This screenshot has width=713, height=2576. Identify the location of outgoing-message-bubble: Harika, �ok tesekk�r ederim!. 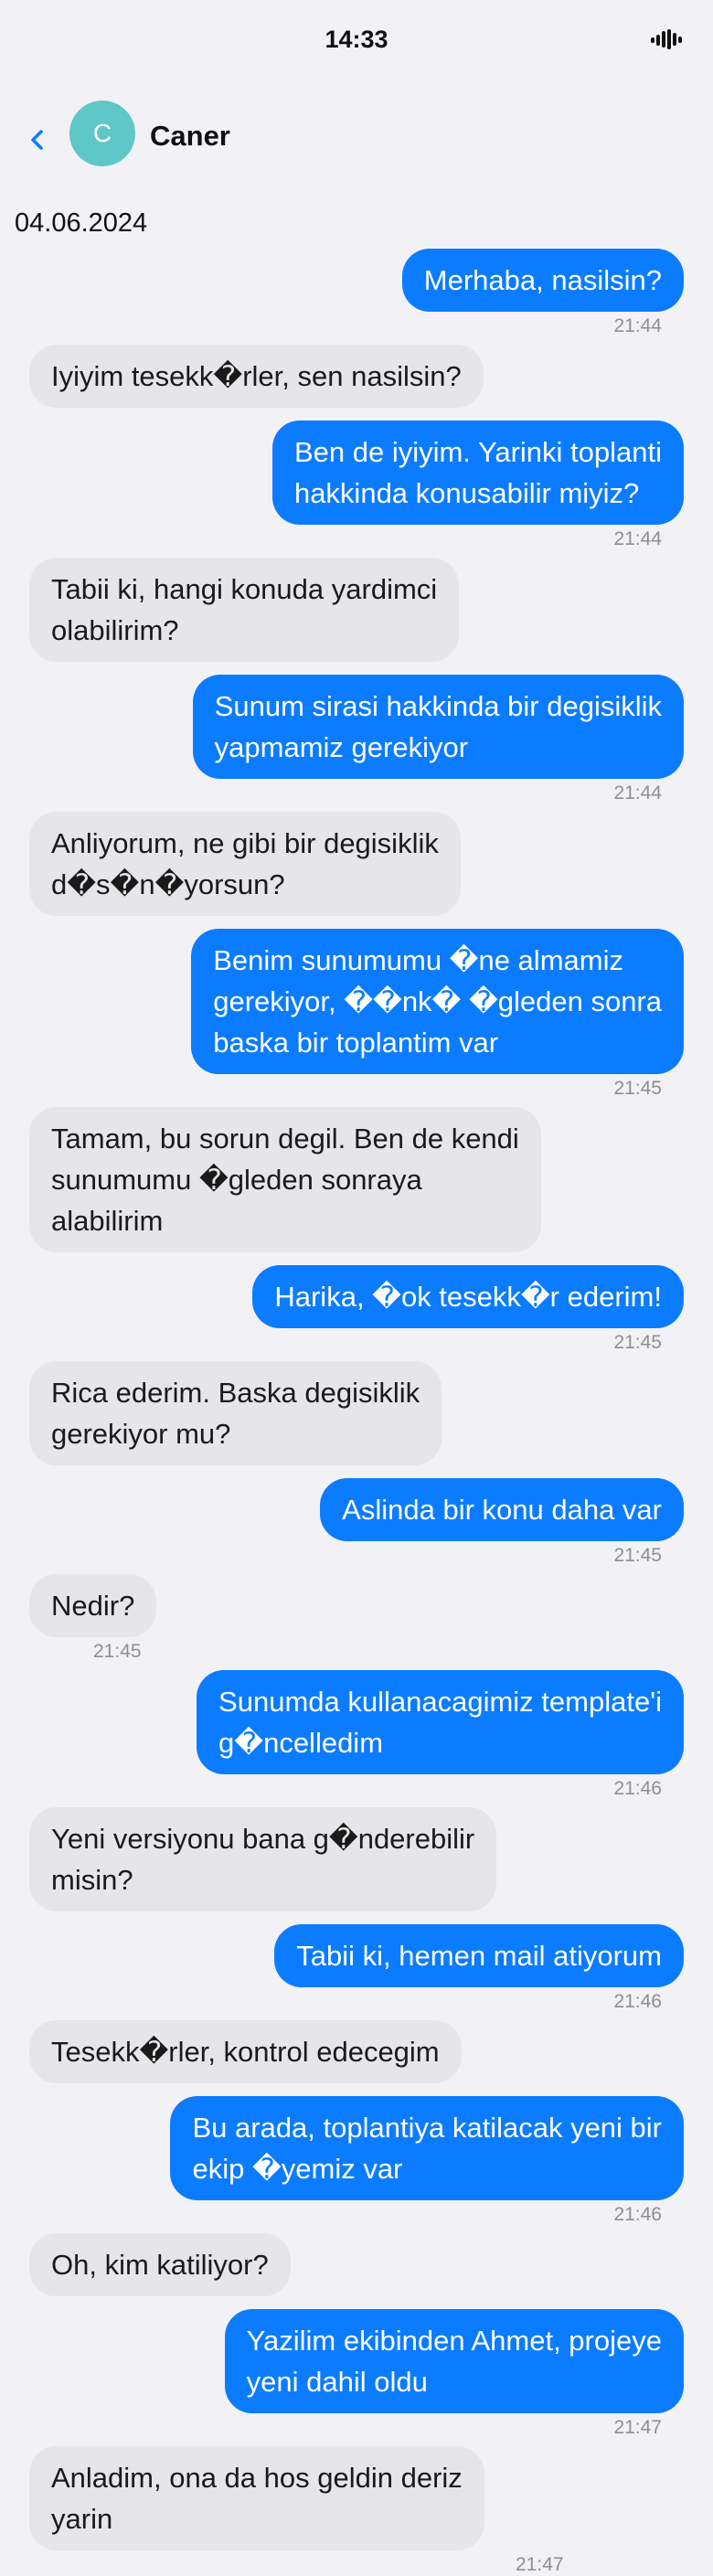
(468, 1296).